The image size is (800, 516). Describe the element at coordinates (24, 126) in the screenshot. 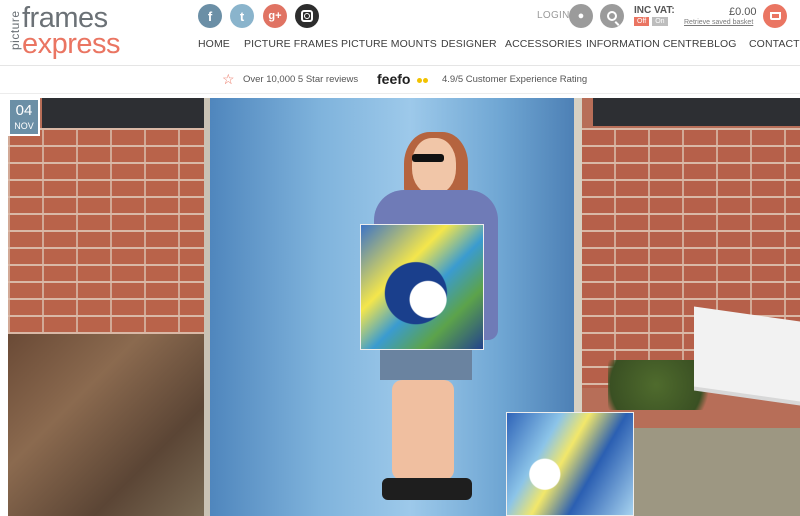

I see `post-month: NOV` at that location.